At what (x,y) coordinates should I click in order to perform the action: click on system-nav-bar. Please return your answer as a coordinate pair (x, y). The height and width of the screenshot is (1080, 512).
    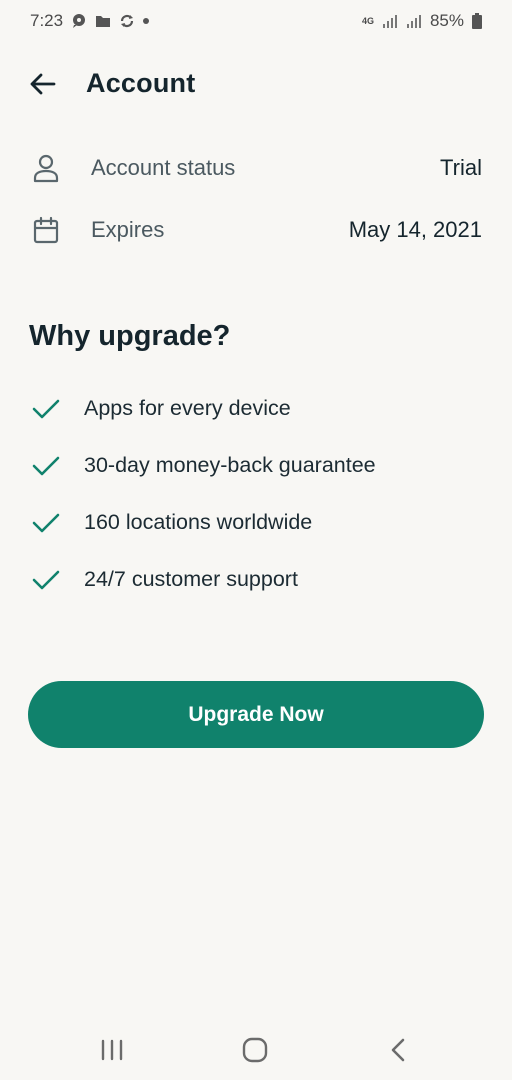
    Looking at the image, I should click on (256, 1050).